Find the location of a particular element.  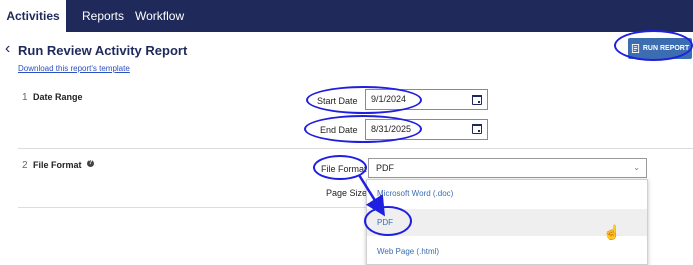

tab-workflow: Workflow is located at coordinates (159, 16).